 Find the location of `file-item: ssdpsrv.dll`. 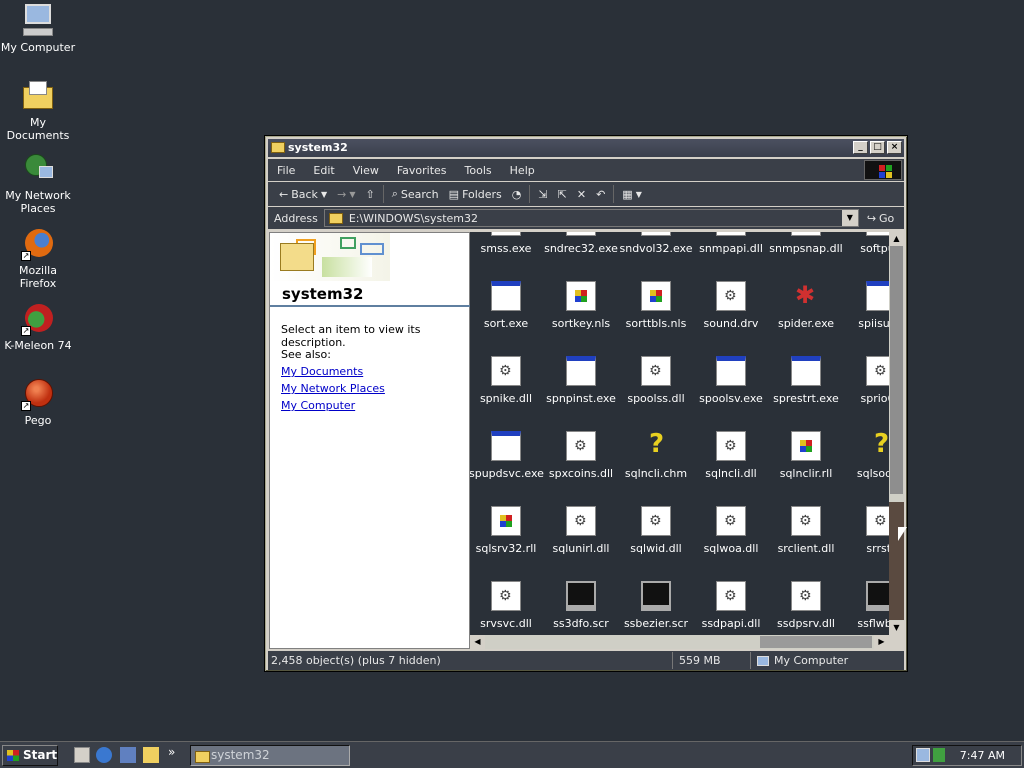

file-item: ssdpsrv.dll is located at coordinates (806, 605).